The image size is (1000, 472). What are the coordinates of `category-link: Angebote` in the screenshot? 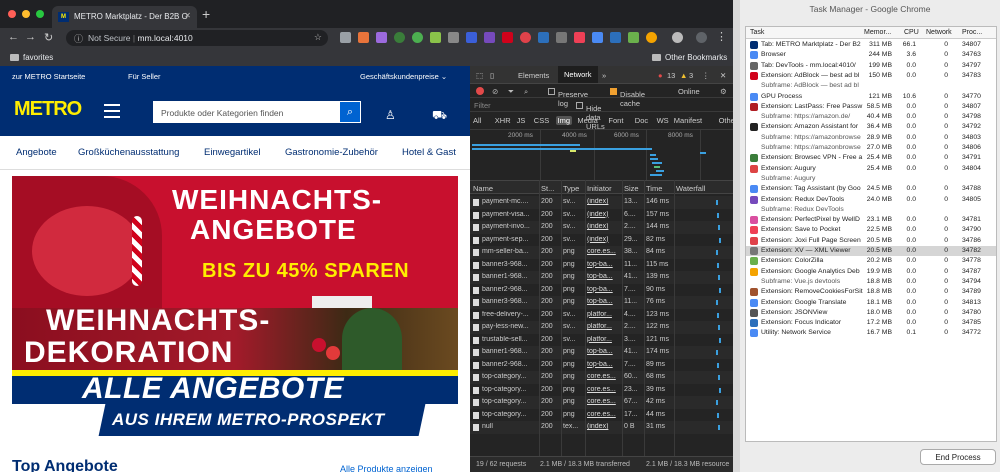 It's located at (36, 152).